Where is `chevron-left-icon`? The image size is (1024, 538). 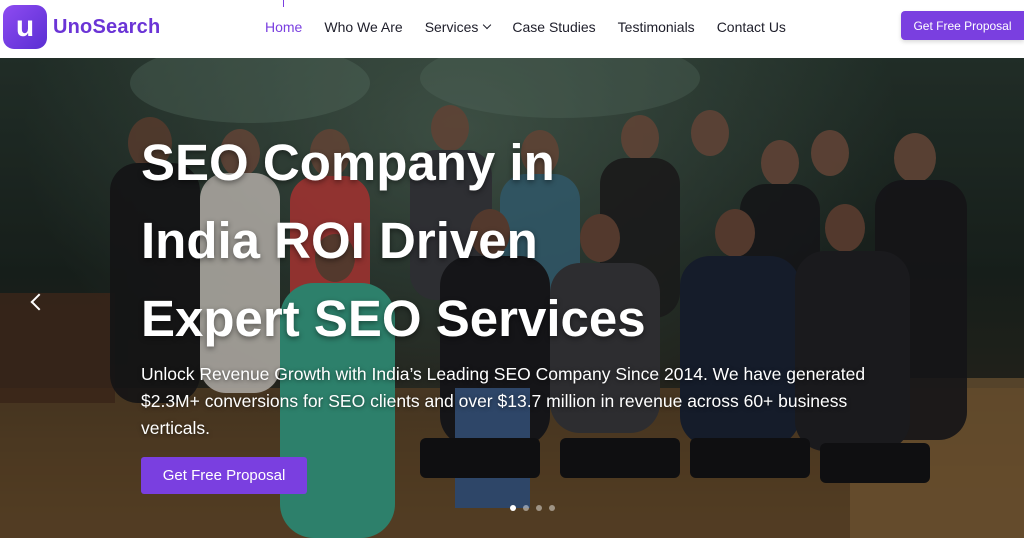 chevron-left-icon is located at coordinates (39, 302).